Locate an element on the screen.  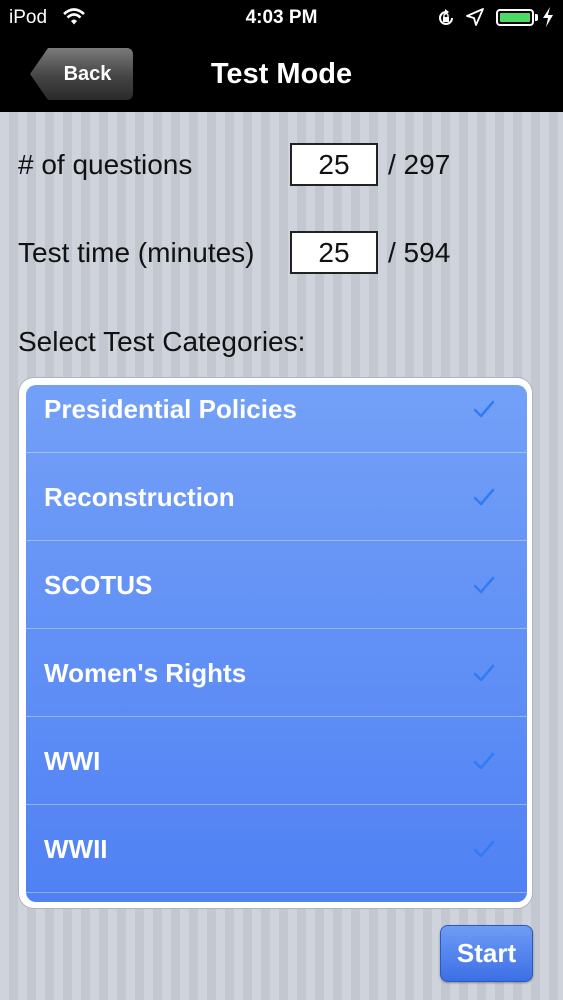
battery-tip is located at coordinates (536, 17).